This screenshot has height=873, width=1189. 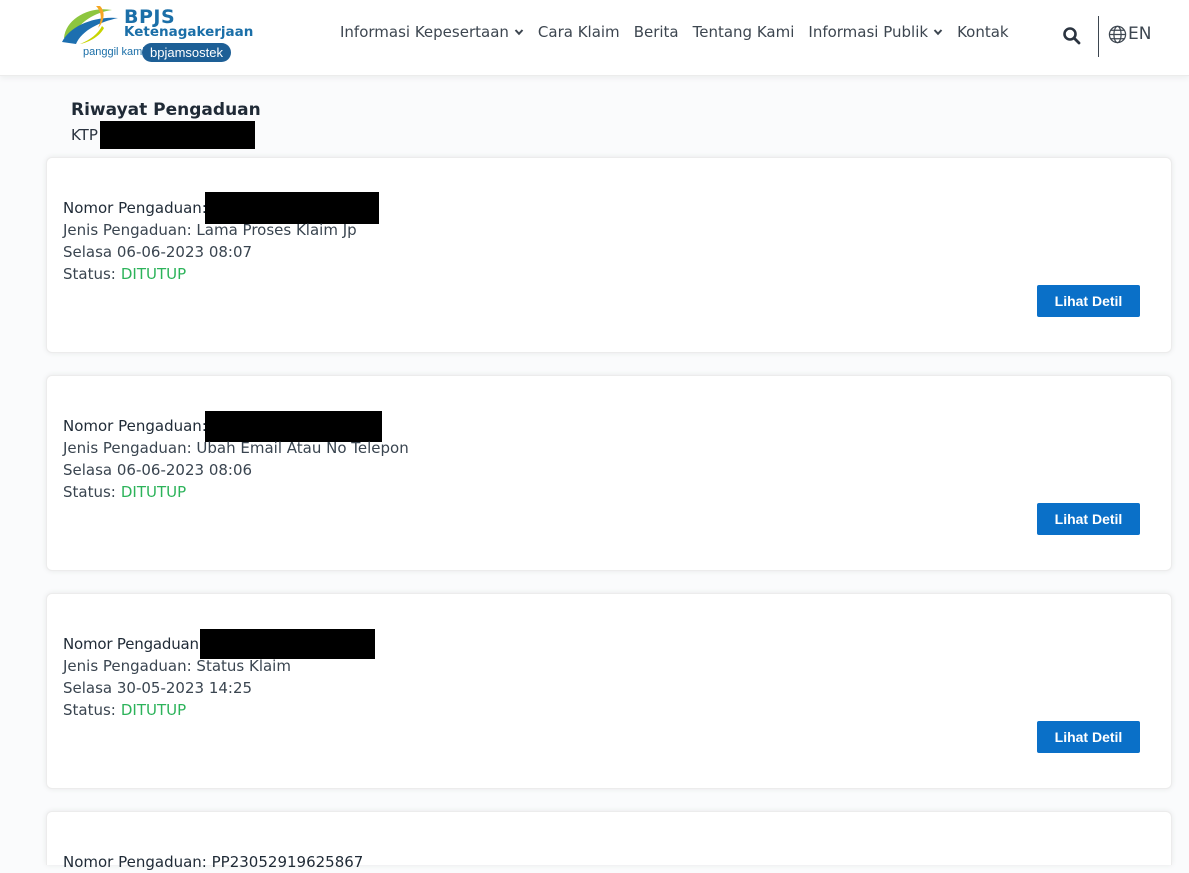 What do you see at coordinates (177, 135) in the screenshot?
I see `redacted-ktp` at bounding box center [177, 135].